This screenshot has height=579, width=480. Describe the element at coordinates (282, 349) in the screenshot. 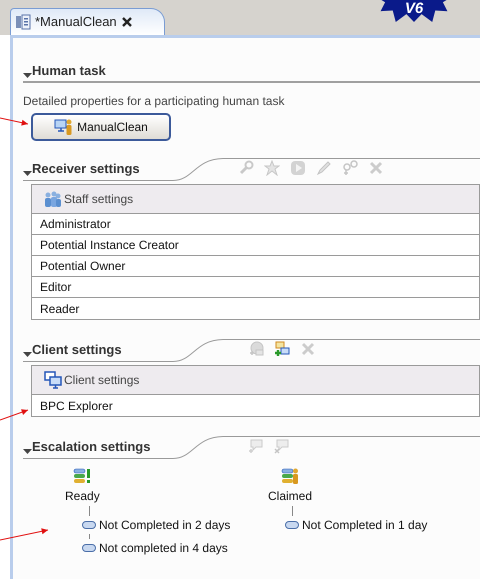

I see `add-client-icon` at that location.